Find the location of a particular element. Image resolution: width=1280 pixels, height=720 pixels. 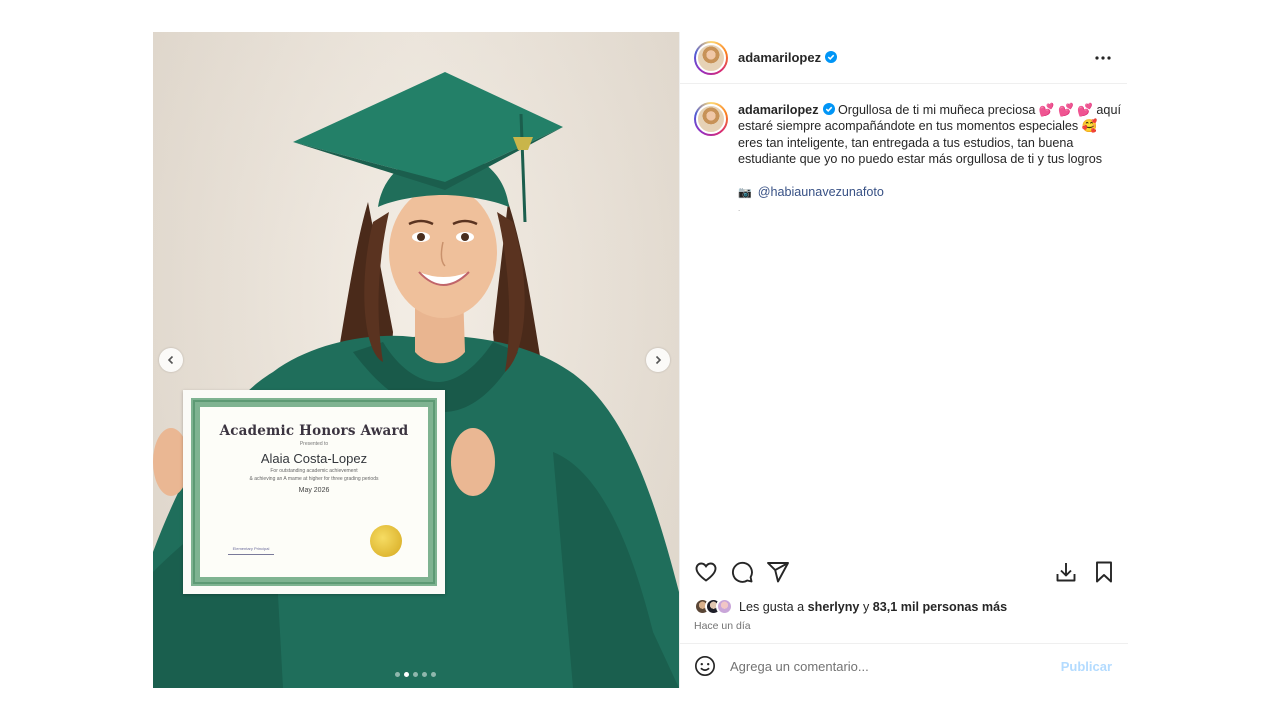

like-button is located at coordinates (706, 572).